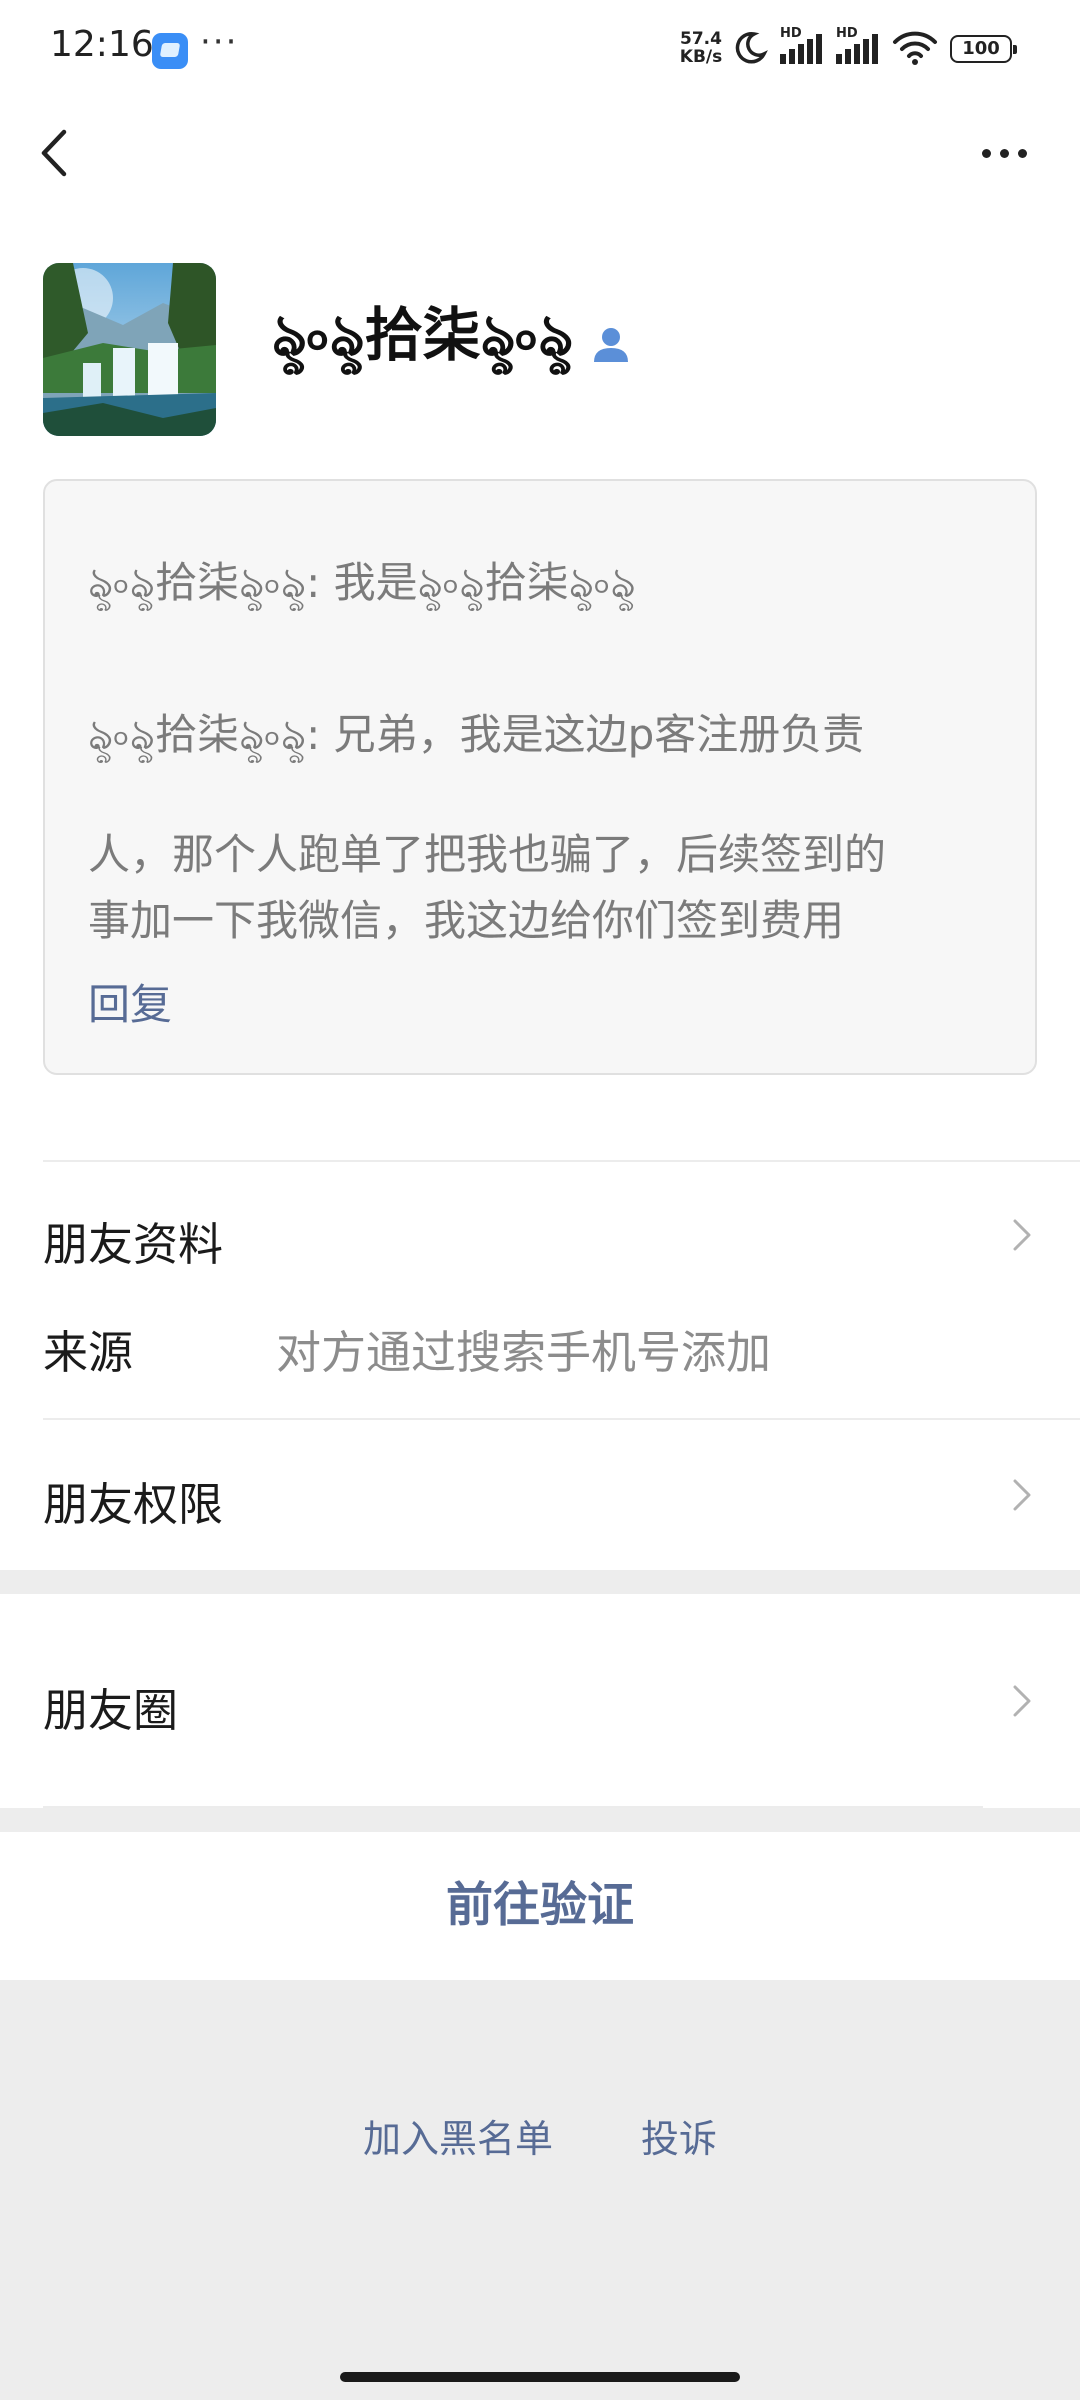 This screenshot has width=1080, height=2400. Describe the element at coordinates (983, 49) in the screenshot. I see `battery-indicator: 100` at that location.